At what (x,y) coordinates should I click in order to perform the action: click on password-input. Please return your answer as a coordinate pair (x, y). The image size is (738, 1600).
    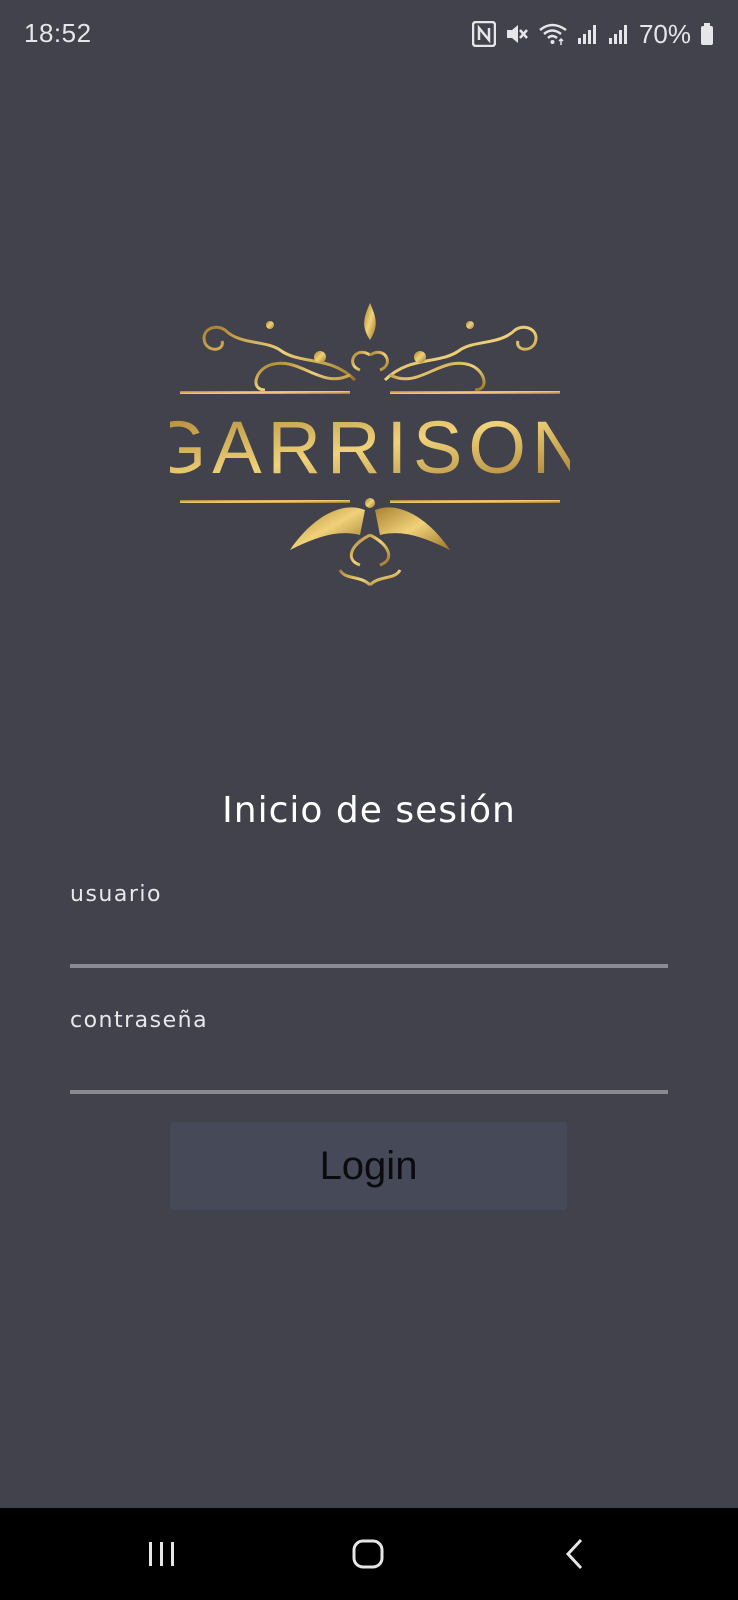
    Looking at the image, I should click on (369, 1072).